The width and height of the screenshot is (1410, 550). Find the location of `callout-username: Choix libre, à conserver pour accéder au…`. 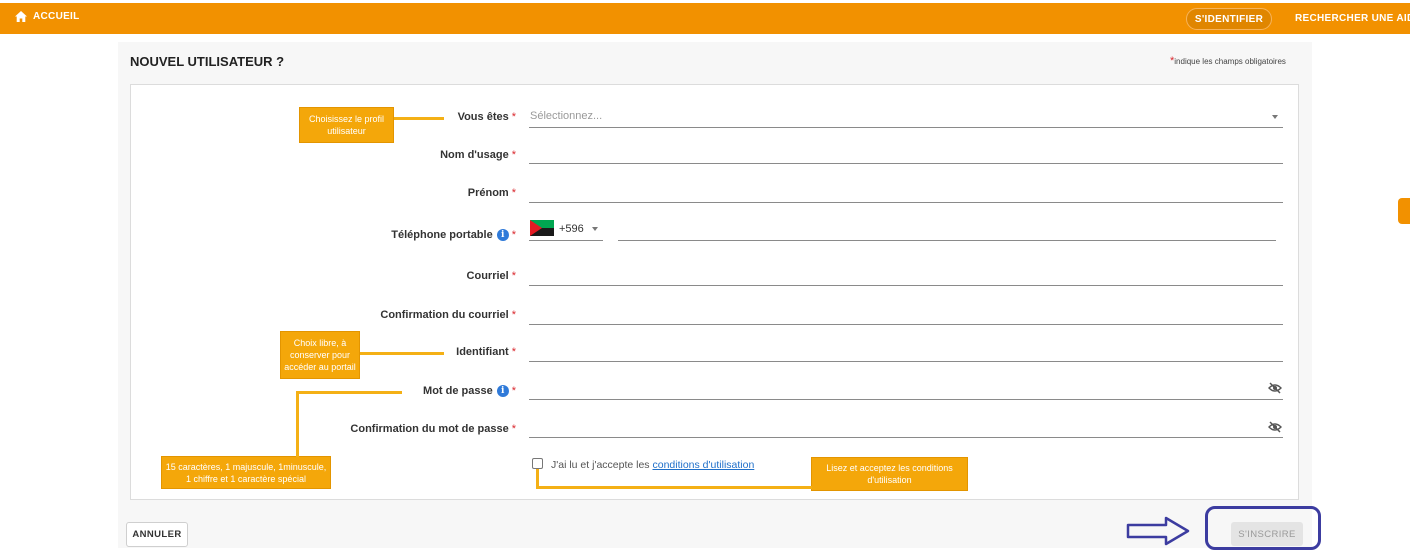

callout-username: Choix libre, à conserver pour accéder au… is located at coordinates (320, 355).